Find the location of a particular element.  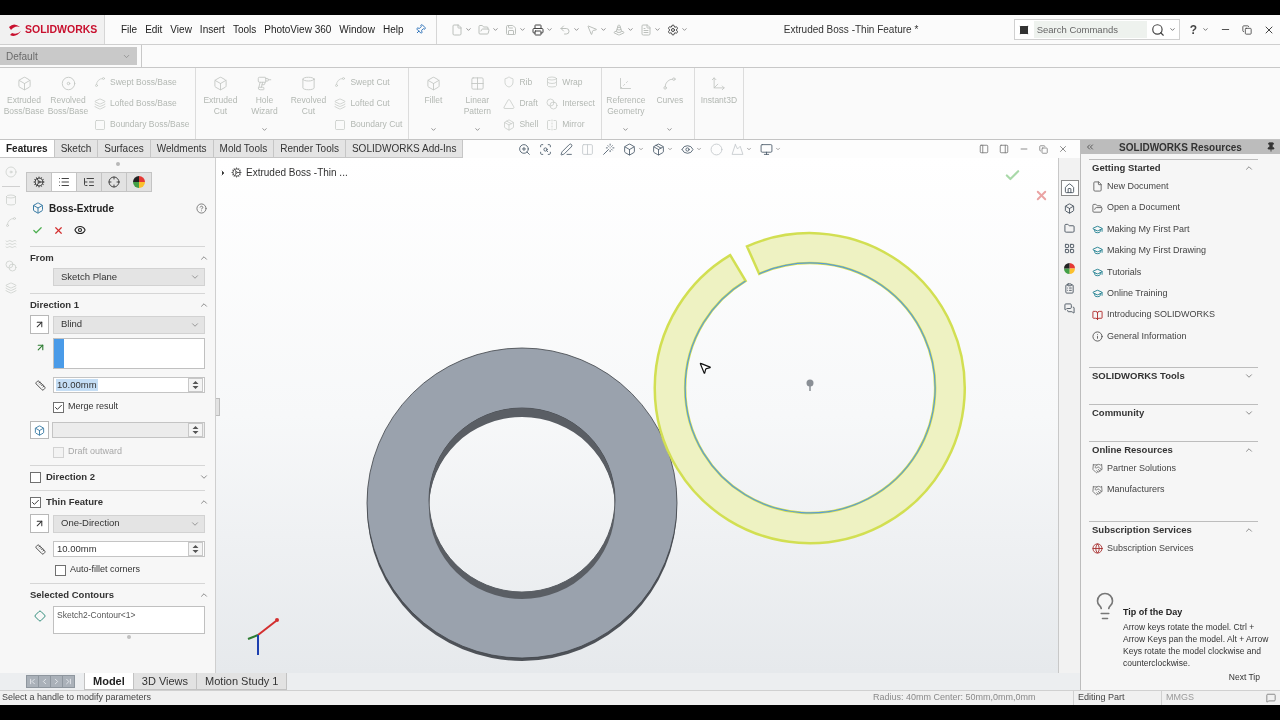

command-tab: Weldments is located at coordinates (182, 149).